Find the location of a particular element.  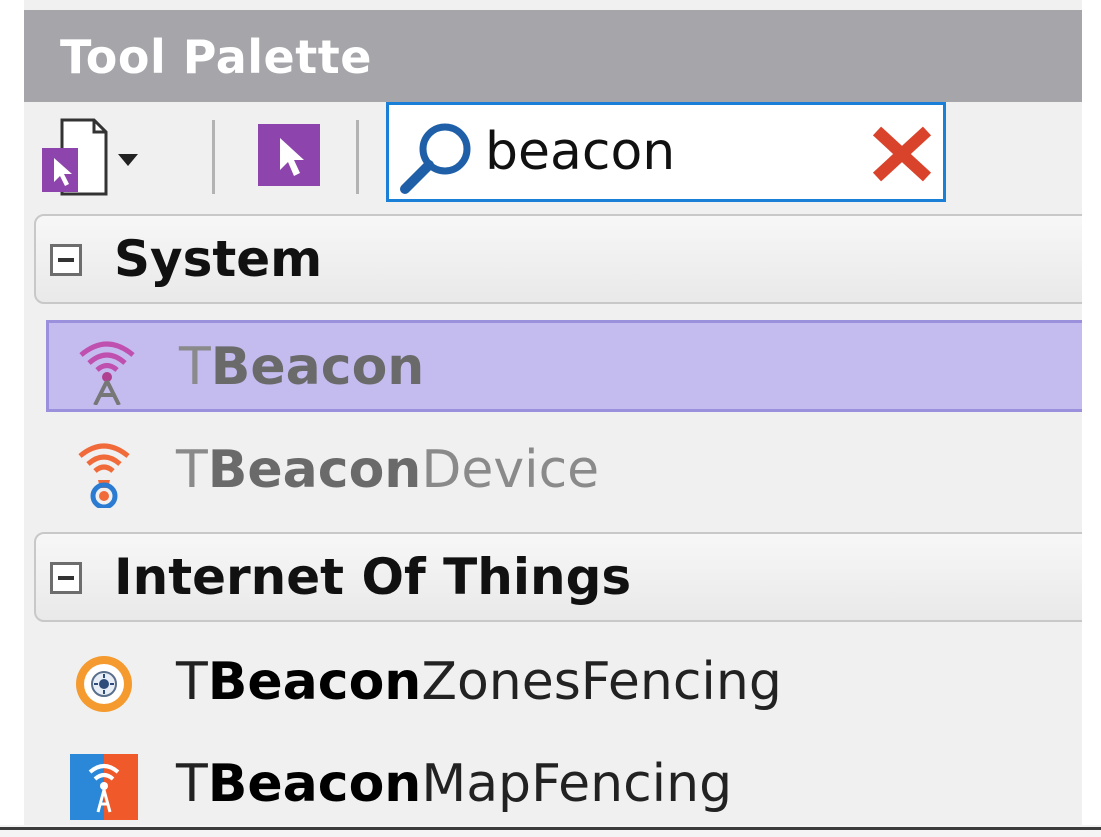

palette-item-tbeacondevice: TBeaconDevice is located at coordinates (564, 472).